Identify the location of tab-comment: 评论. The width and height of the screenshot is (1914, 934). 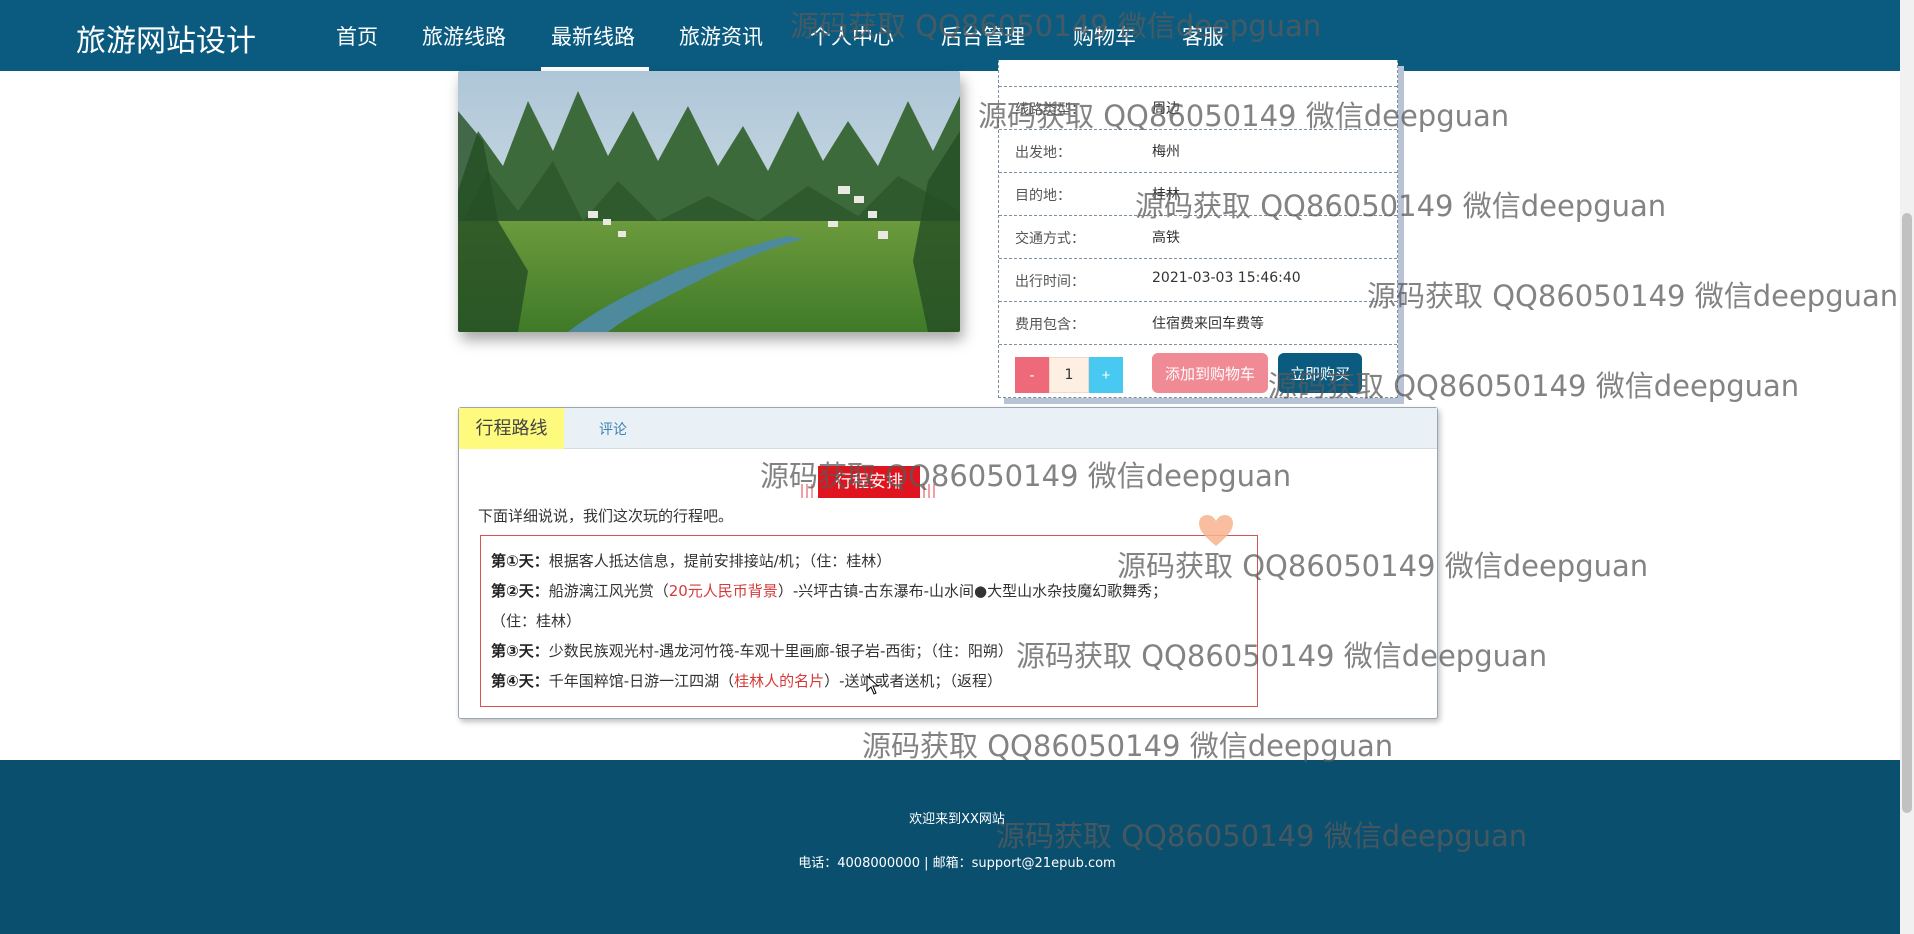
(613, 429).